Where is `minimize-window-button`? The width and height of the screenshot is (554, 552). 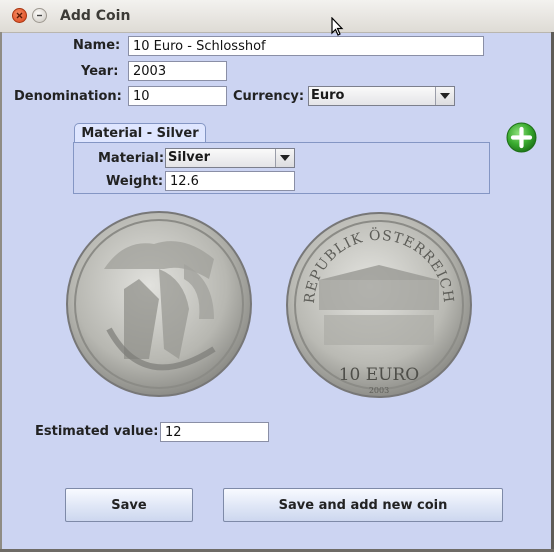
minimize-window-button is located at coordinates (39, 15).